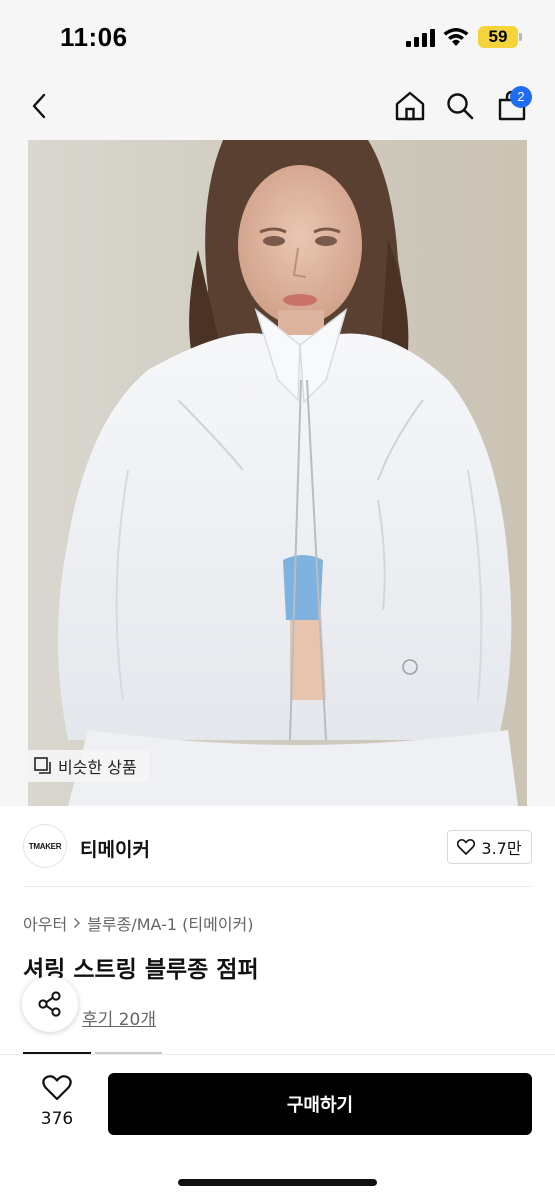  What do you see at coordinates (42, 765) in the screenshot?
I see `similar-items-icon` at bounding box center [42, 765].